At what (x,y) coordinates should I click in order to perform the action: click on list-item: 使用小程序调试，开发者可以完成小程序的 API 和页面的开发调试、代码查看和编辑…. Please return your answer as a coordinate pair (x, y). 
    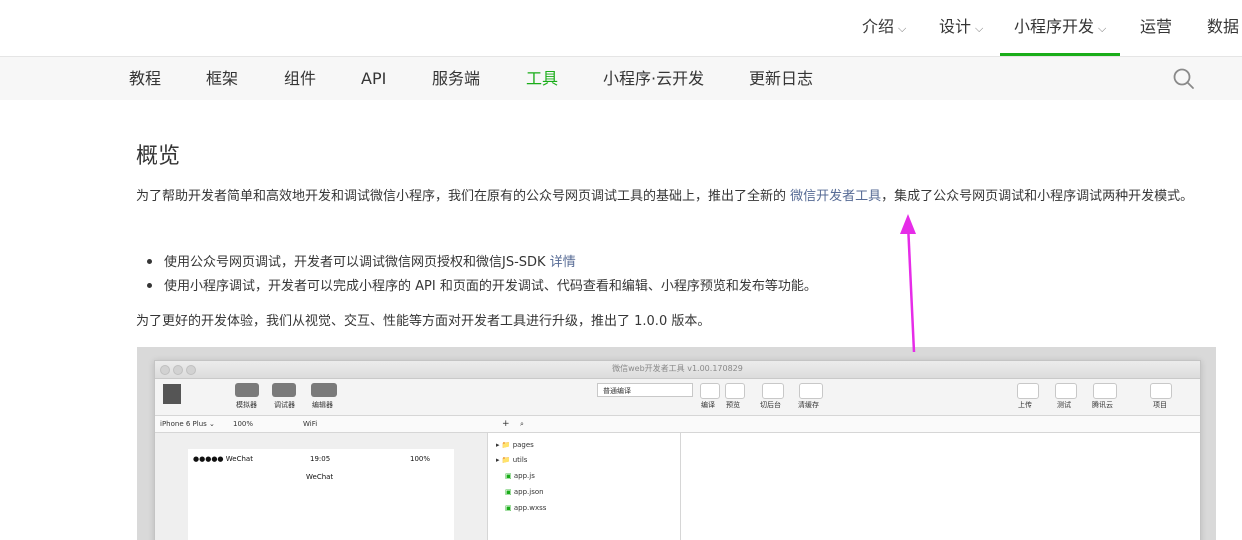
    Looking at the image, I should click on (482, 284).